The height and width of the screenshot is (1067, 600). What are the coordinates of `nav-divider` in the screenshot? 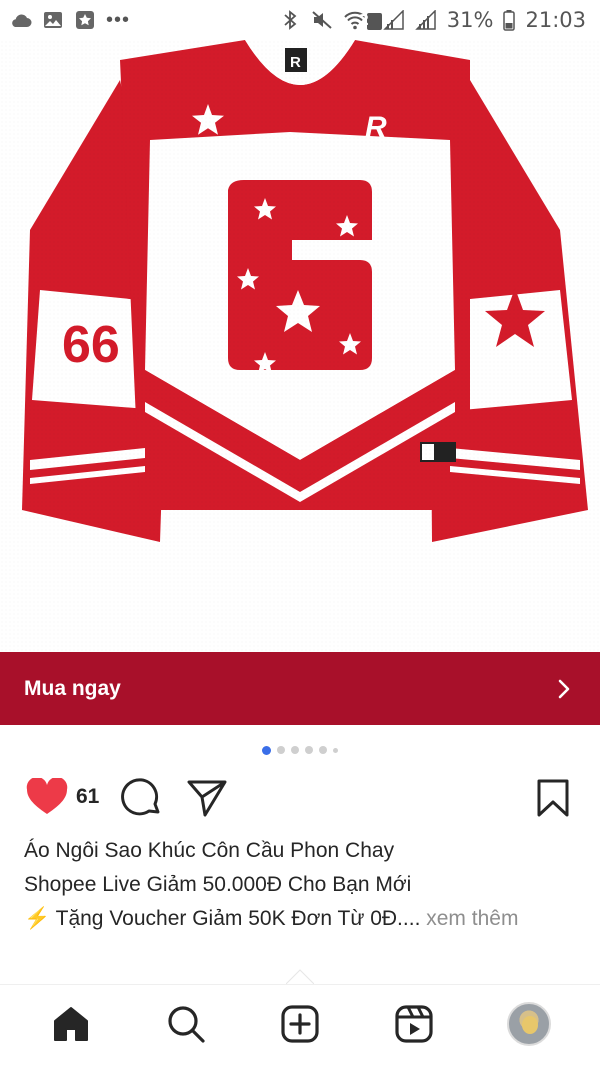 It's located at (300, 984).